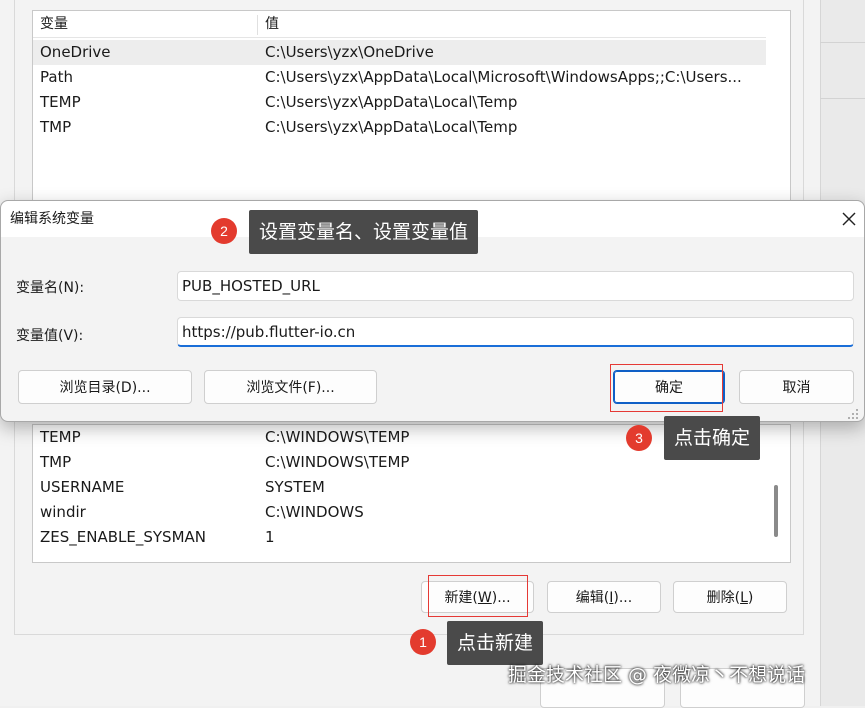  What do you see at coordinates (495, 643) in the screenshot?
I see `step-1-tooltip: 点击新建` at bounding box center [495, 643].